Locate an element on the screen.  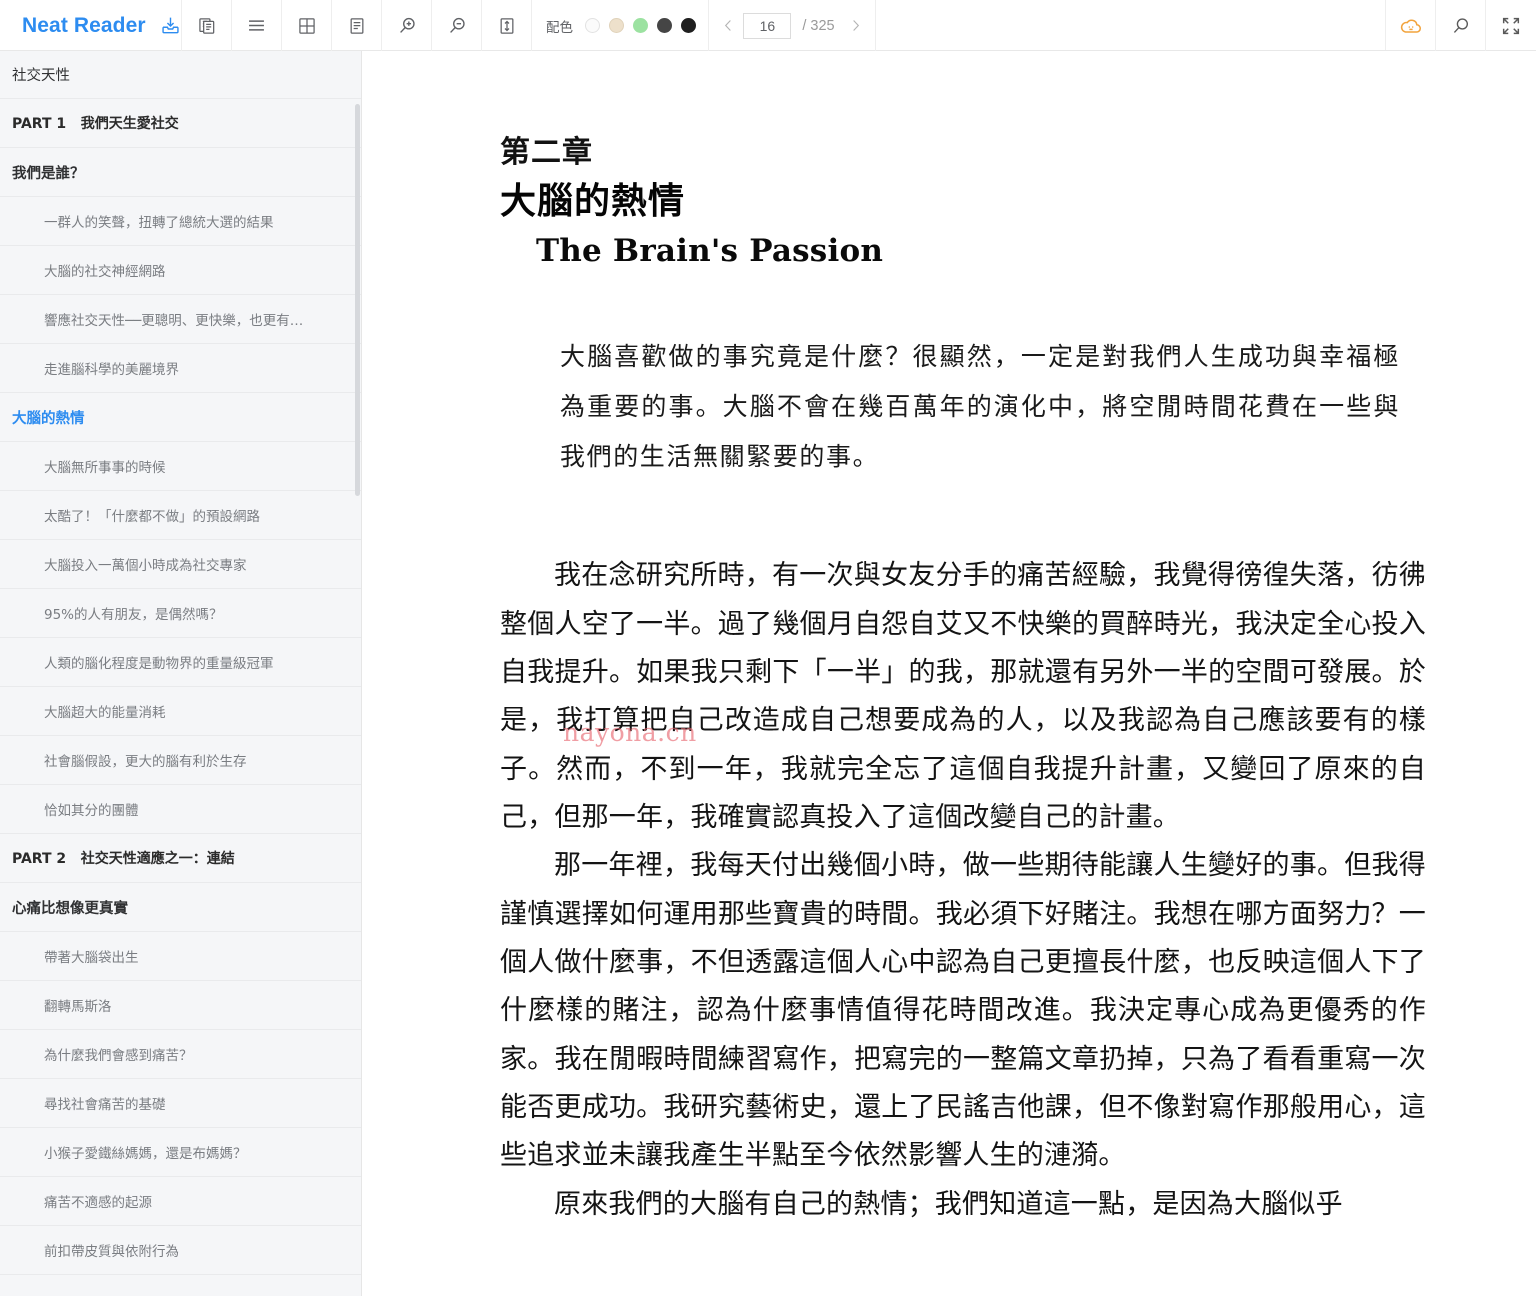
sidebar-item-label: 大腦的社交神經網路 is located at coordinates (105, 272).